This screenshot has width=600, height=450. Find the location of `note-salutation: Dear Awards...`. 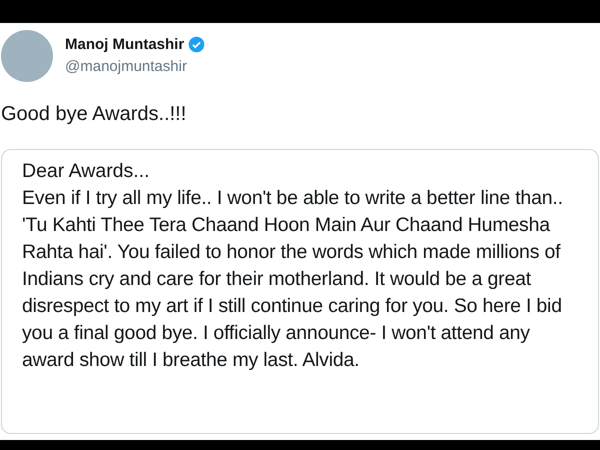

note-salutation: Dear Awards... is located at coordinates (86, 171).